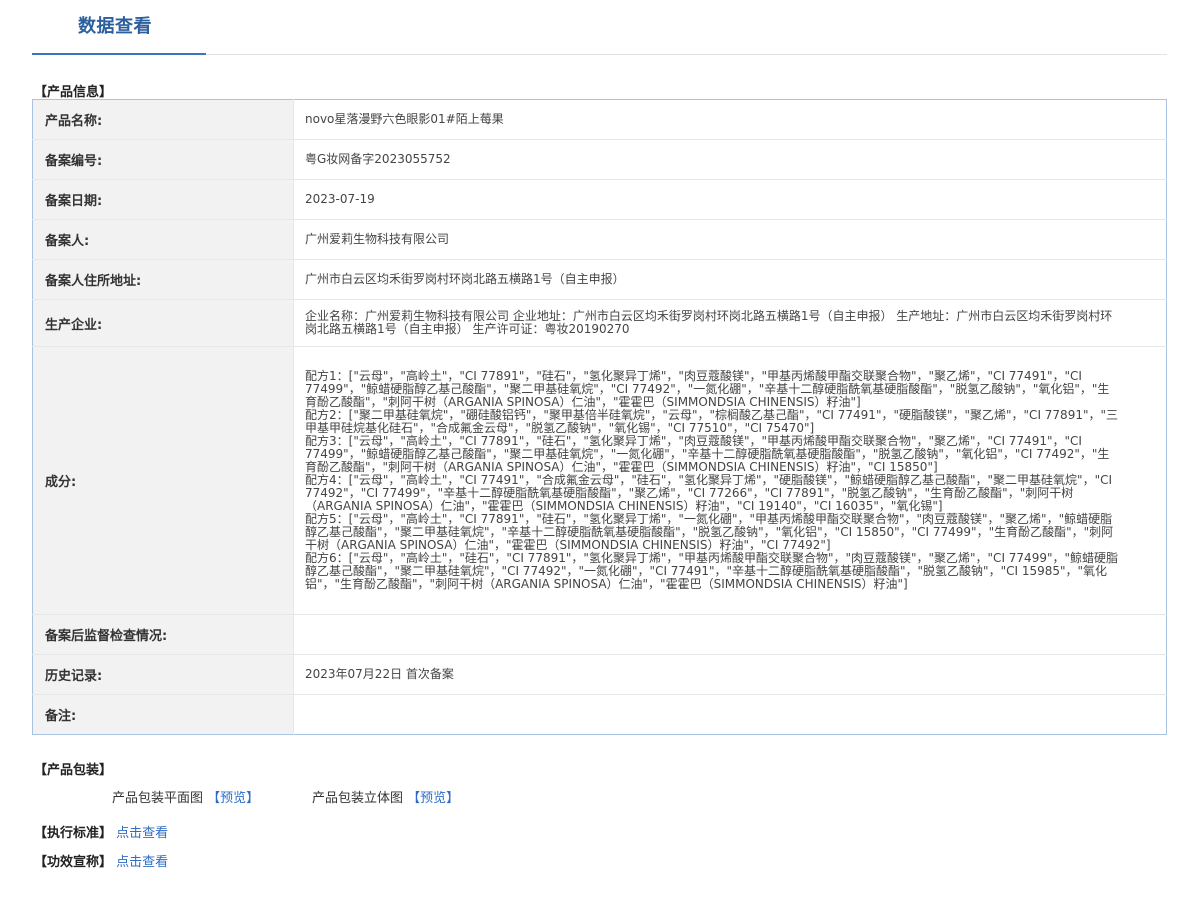  I want to click on table-row: 备案日期: 2023-07-19, so click(599, 199).